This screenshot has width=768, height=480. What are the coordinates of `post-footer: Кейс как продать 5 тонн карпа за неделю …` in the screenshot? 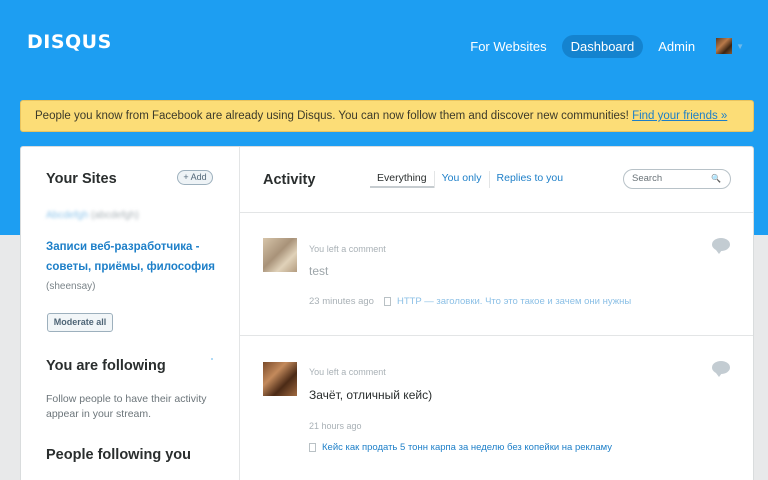 It's located at (460, 447).